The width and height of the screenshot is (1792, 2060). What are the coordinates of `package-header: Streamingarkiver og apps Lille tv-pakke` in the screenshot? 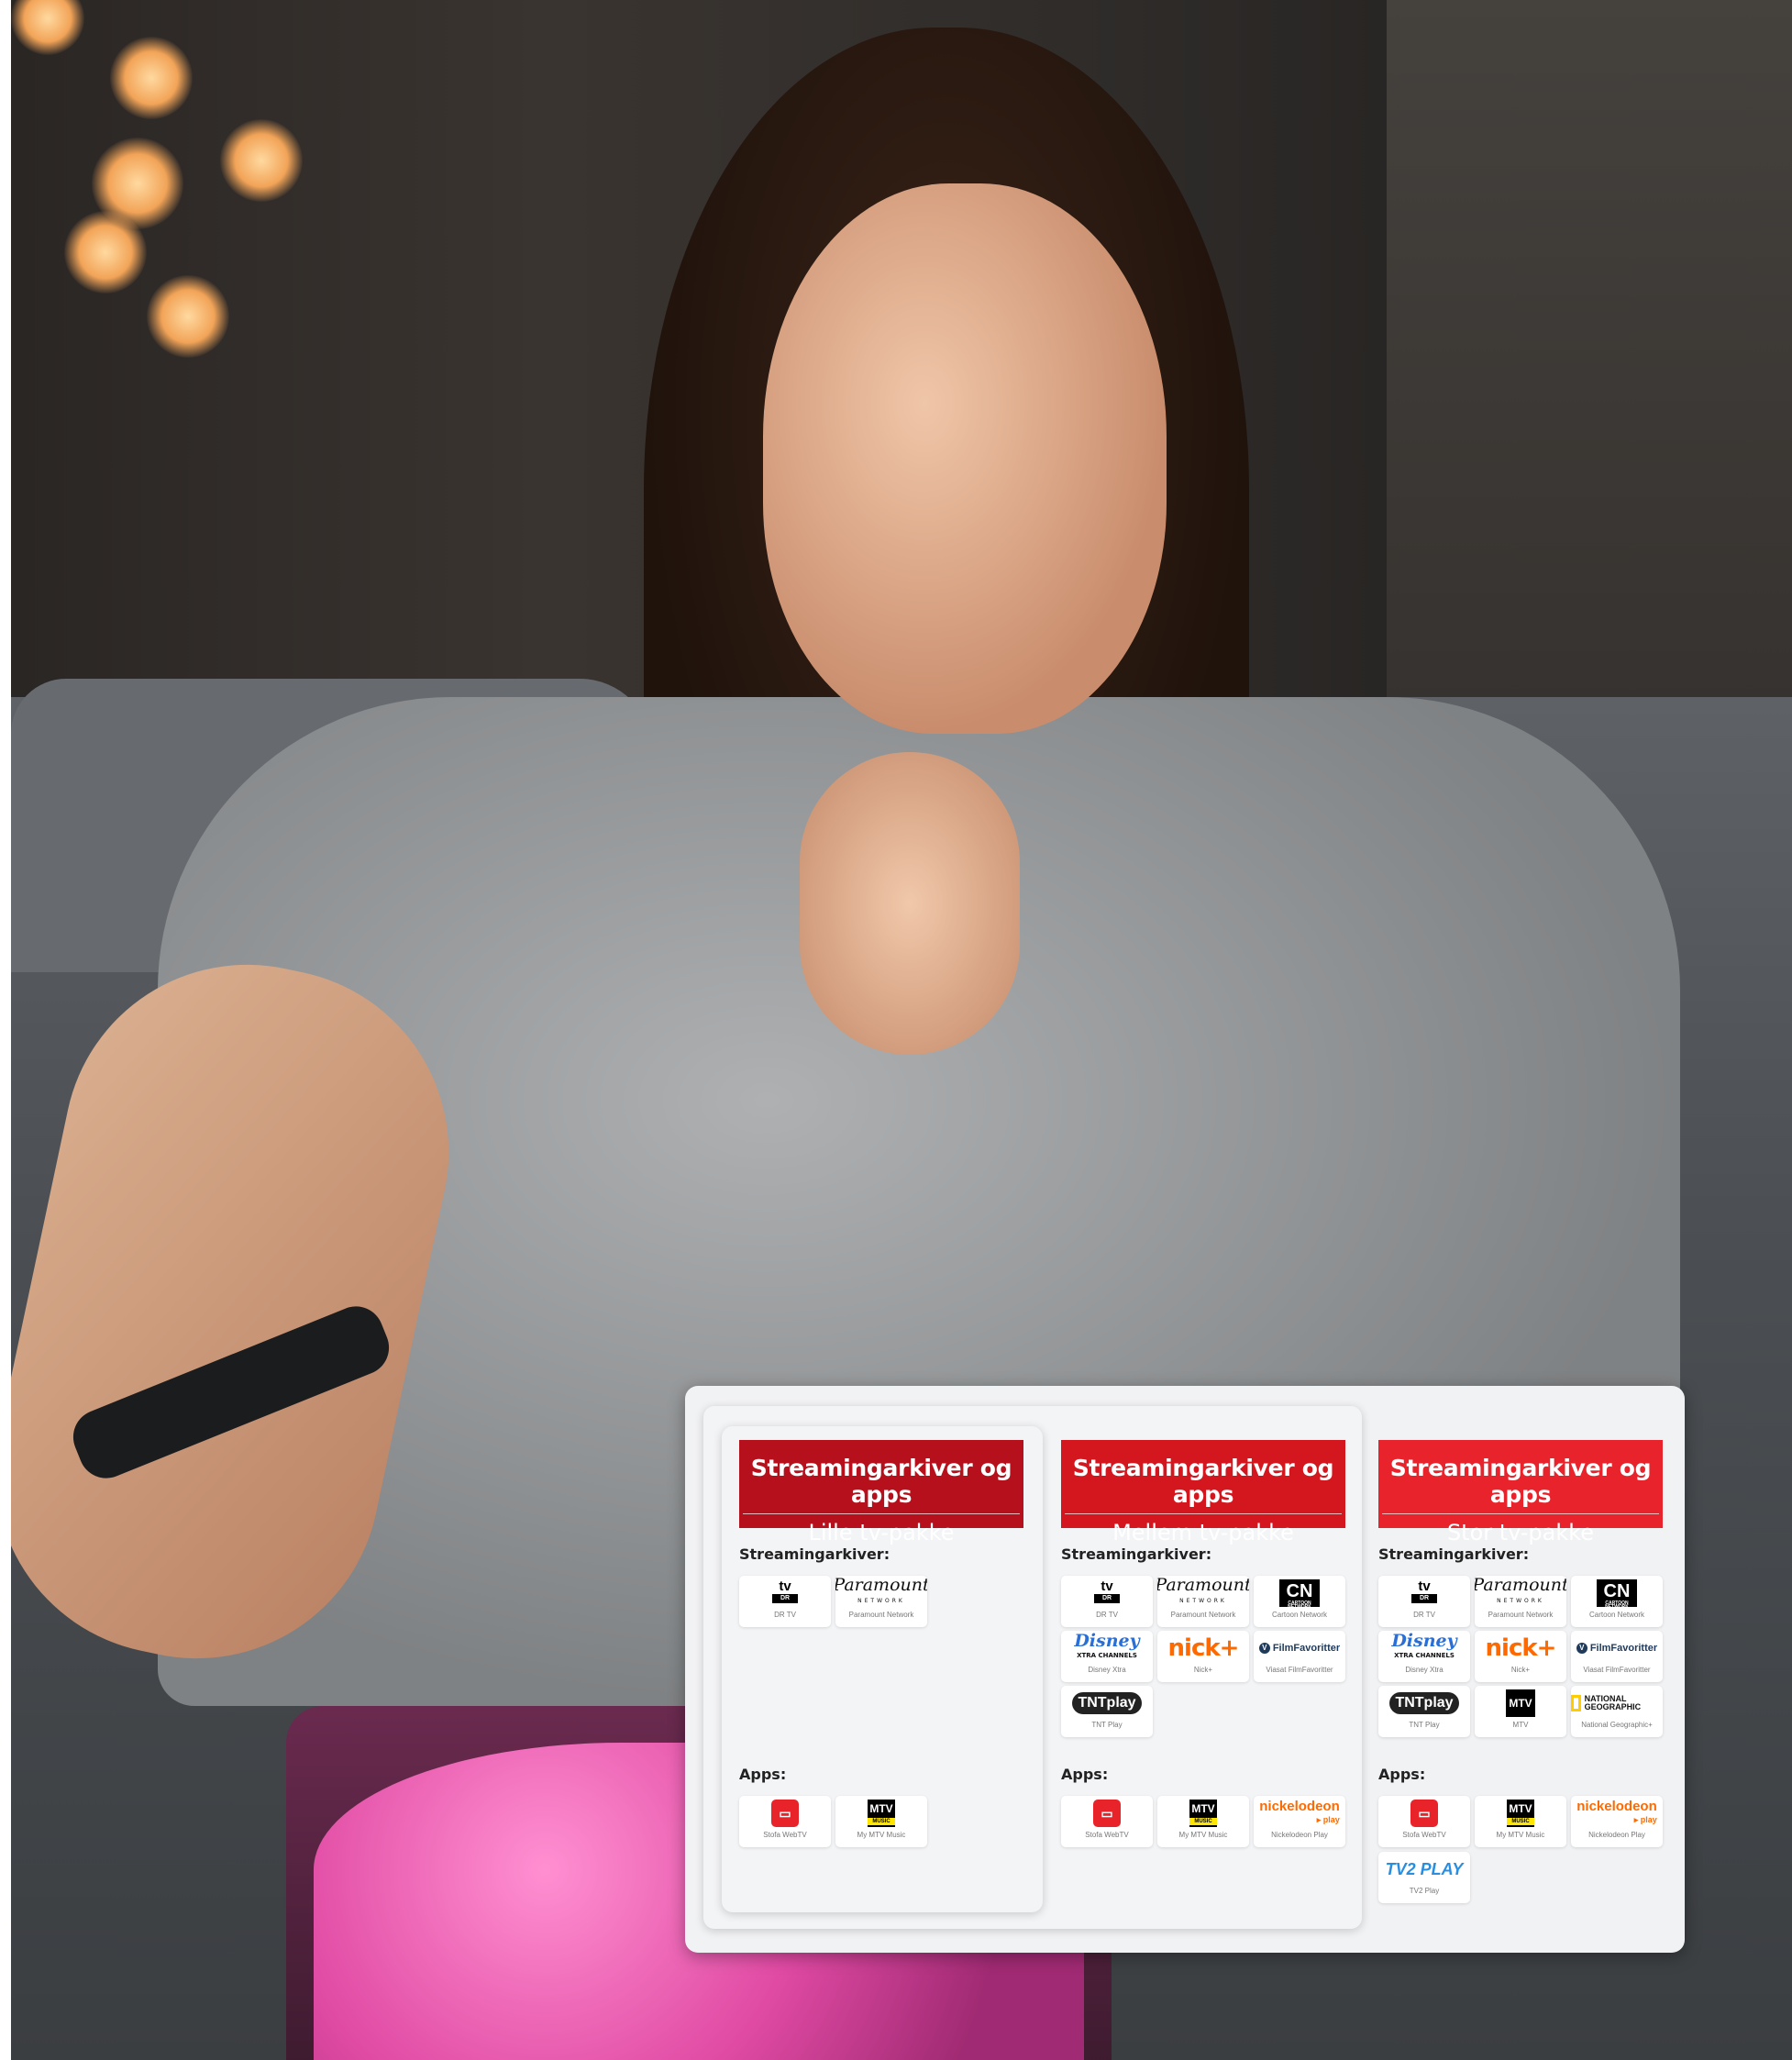 It's located at (881, 1492).